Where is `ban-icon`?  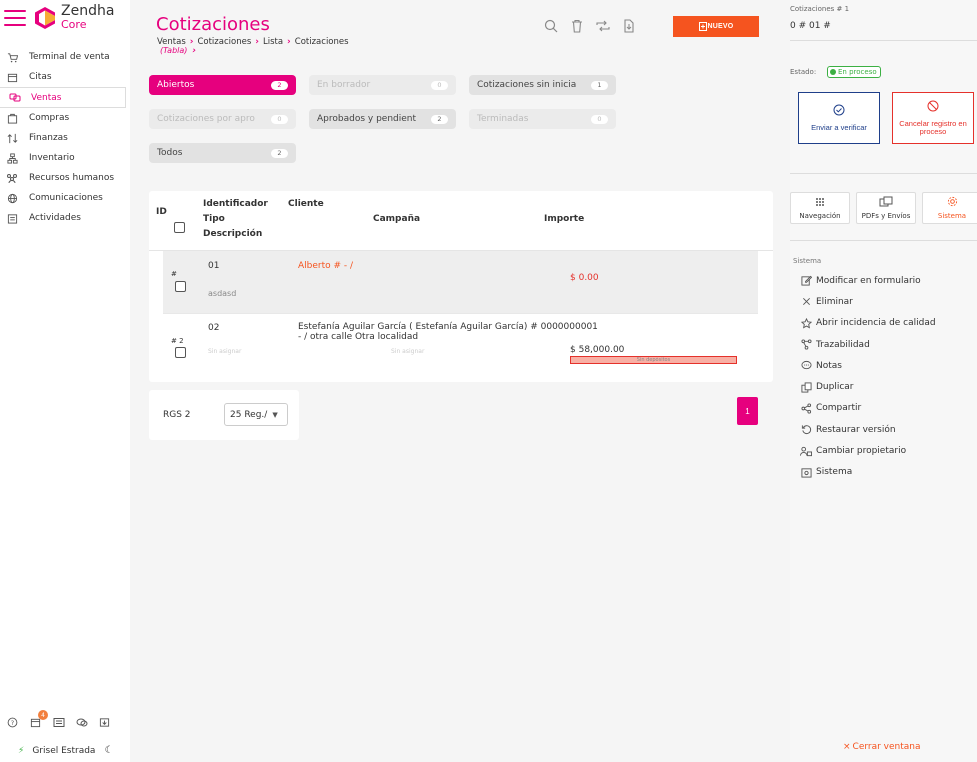 ban-icon is located at coordinates (933, 107).